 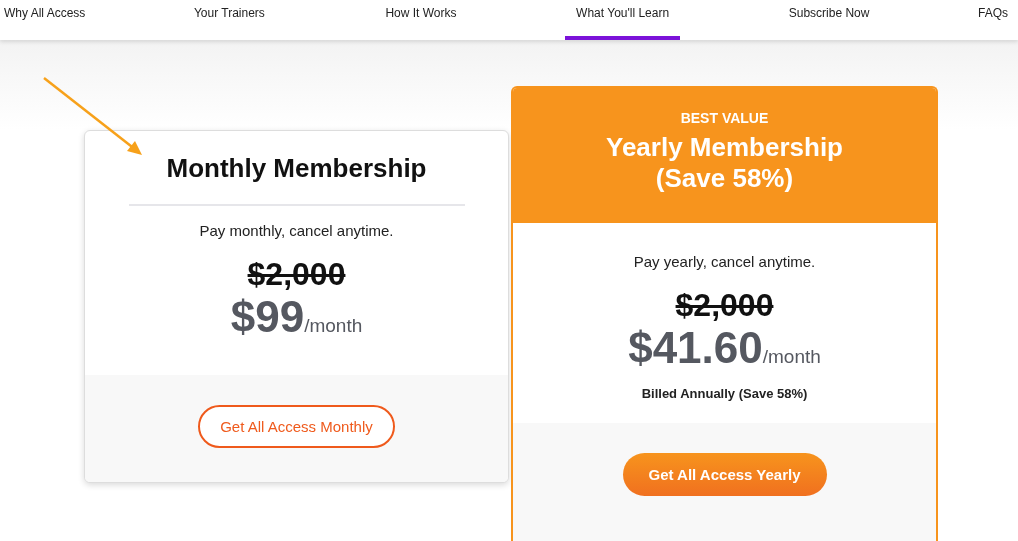 What do you see at coordinates (45, 20) in the screenshot?
I see `nav-link: Why All Access` at bounding box center [45, 20].